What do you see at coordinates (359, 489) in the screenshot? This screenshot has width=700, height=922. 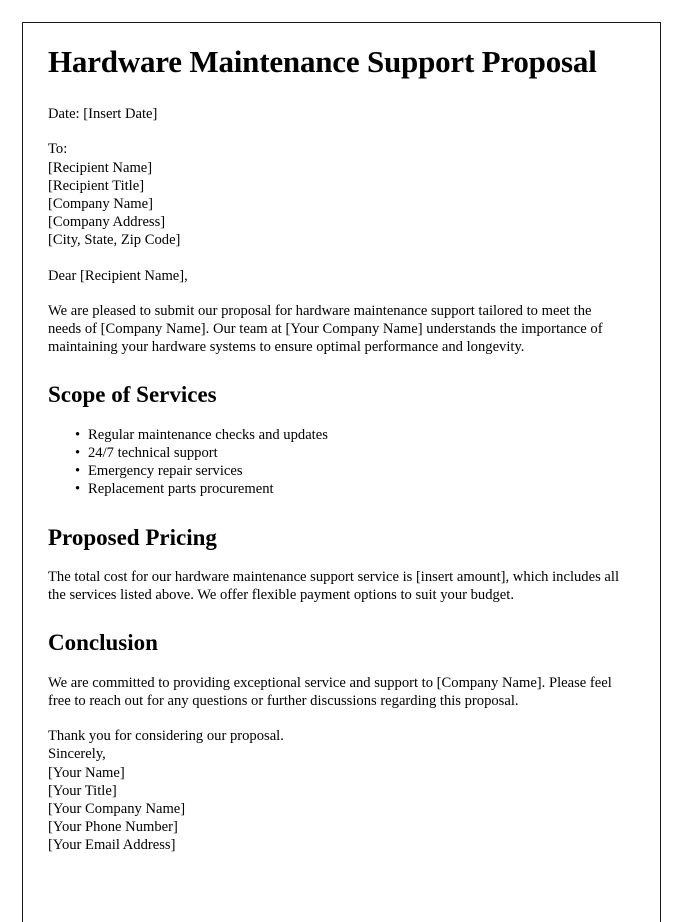 I see `list-item: • Replacement parts procurement` at bounding box center [359, 489].